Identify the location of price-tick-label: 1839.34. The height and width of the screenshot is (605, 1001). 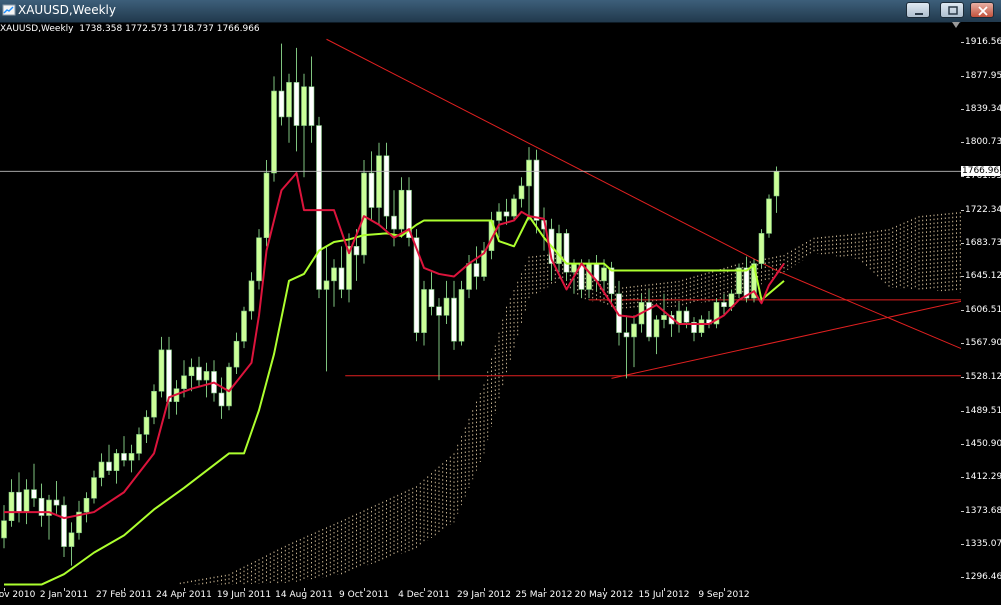
(983, 108).